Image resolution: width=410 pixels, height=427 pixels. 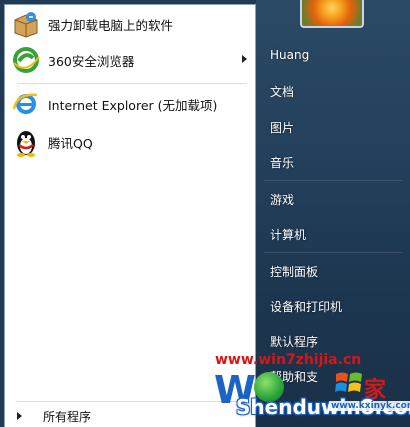 I want to click on games-link: 游戏, so click(x=282, y=199).